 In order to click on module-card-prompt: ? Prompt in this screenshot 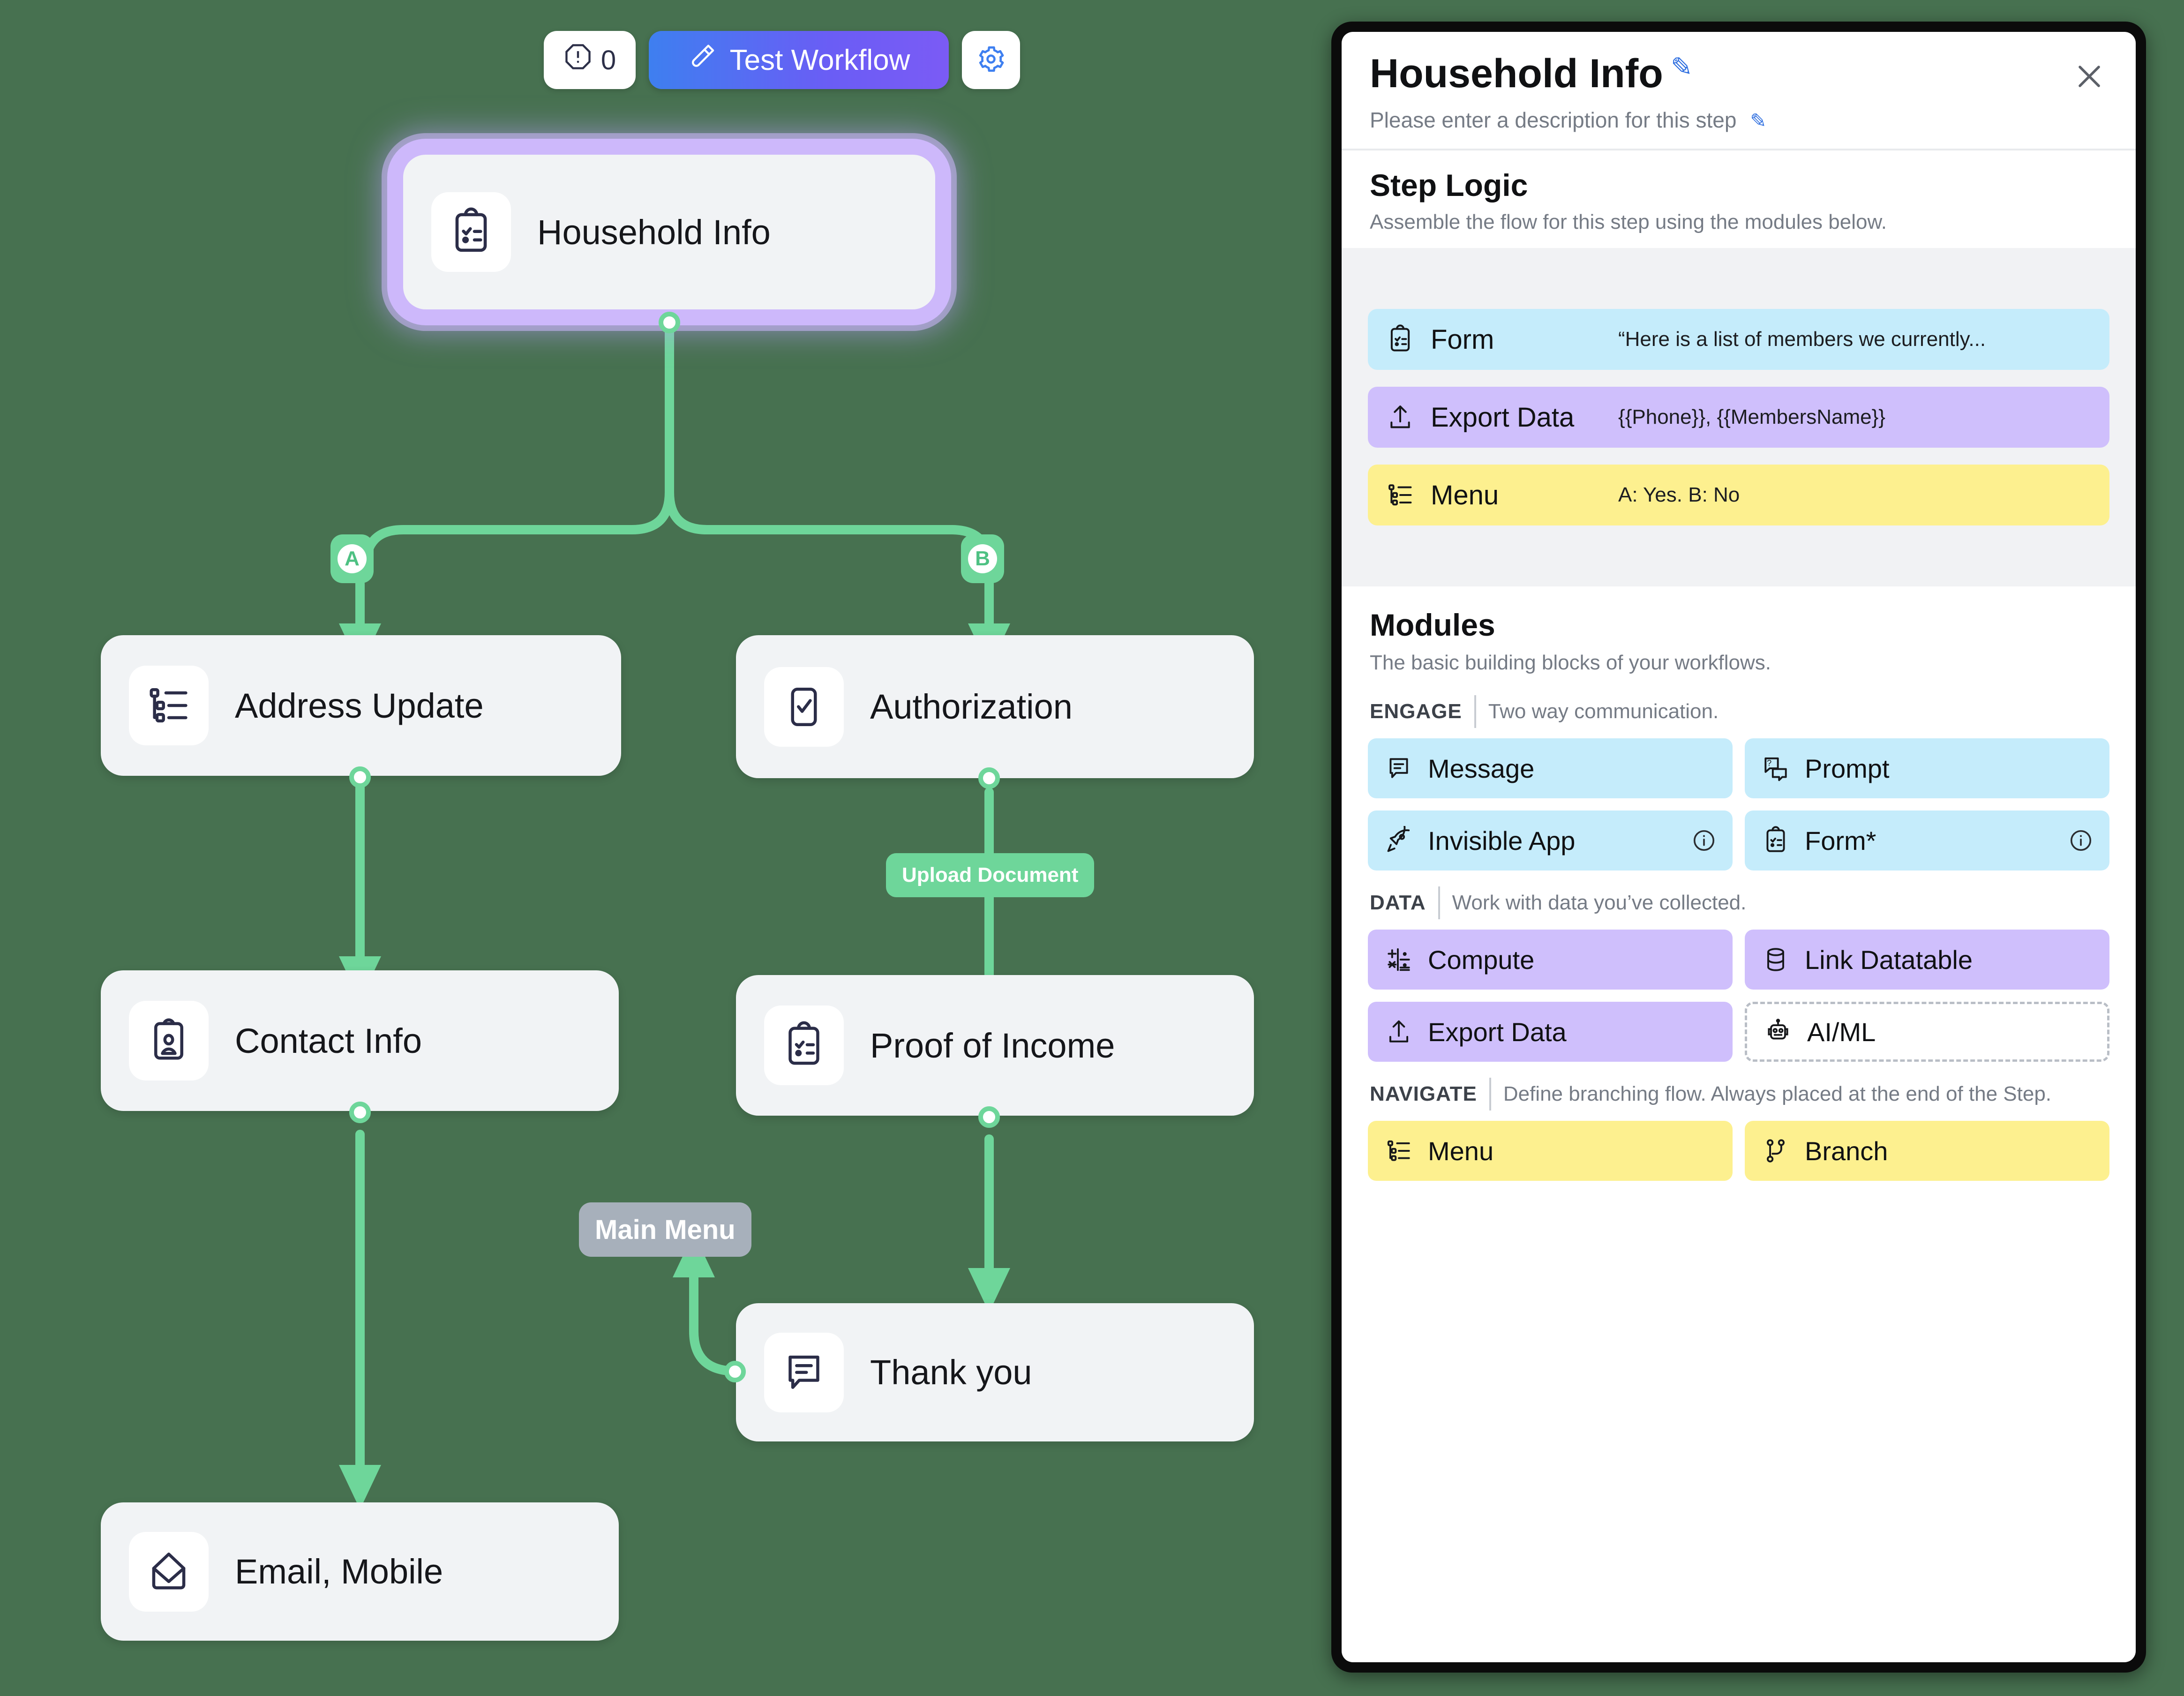, I will do `click(1927, 768)`.